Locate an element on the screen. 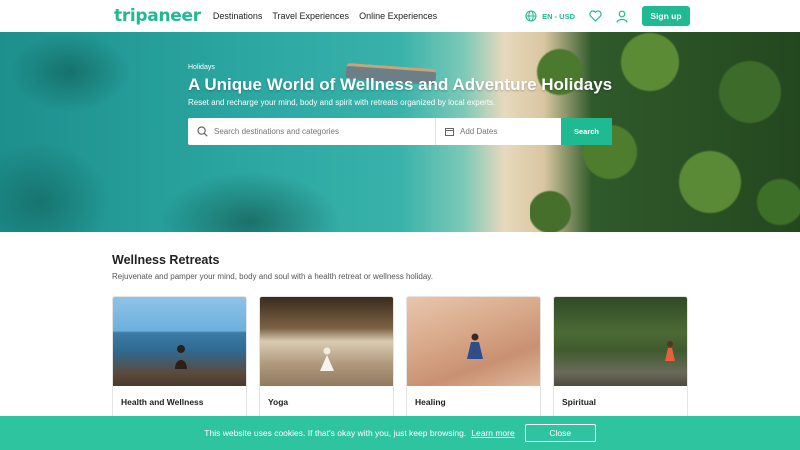 The width and height of the screenshot is (800, 450). card-health-and-wellness: Health and Wellness is located at coordinates (179, 361).